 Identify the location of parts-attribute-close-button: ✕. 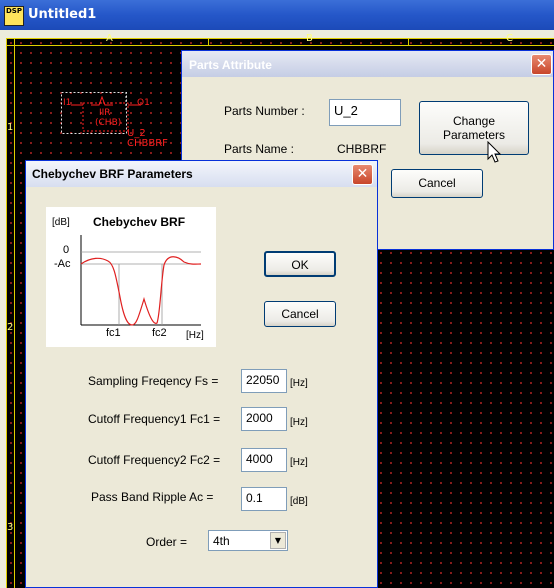
(541, 64).